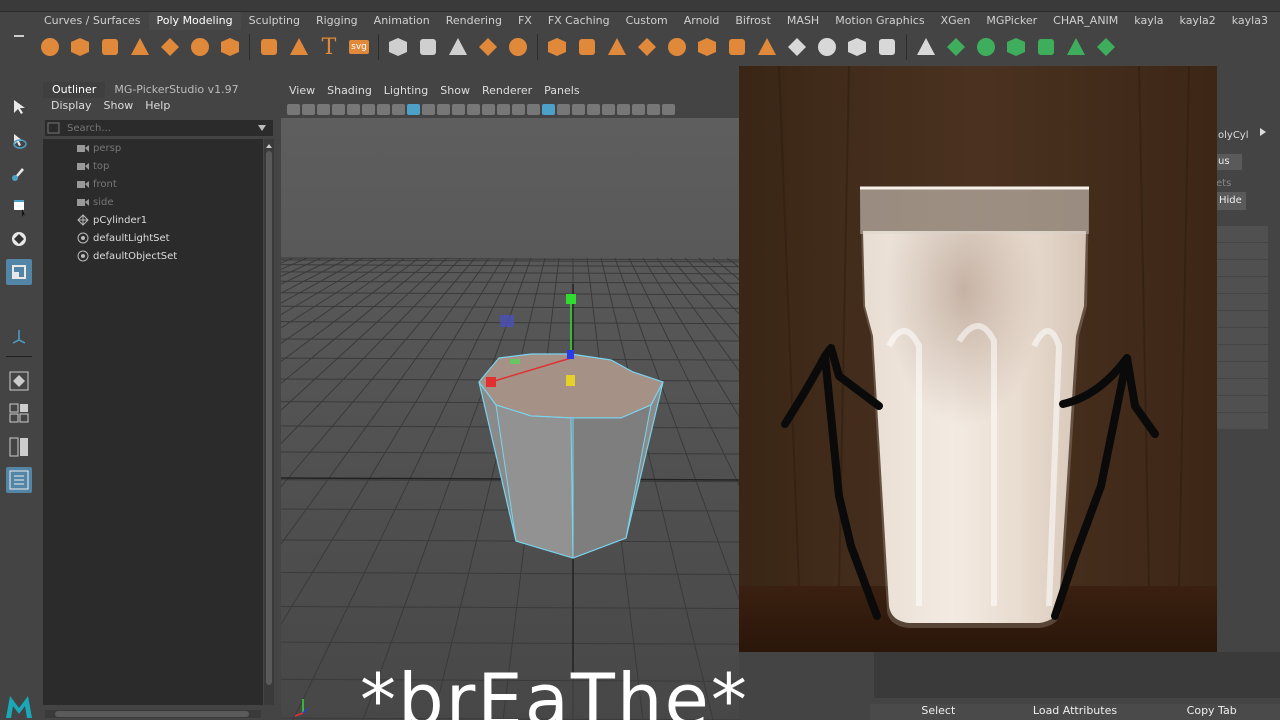 This screenshot has height=720, width=1280. I want to click on text-icon: T, so click(329, 47).